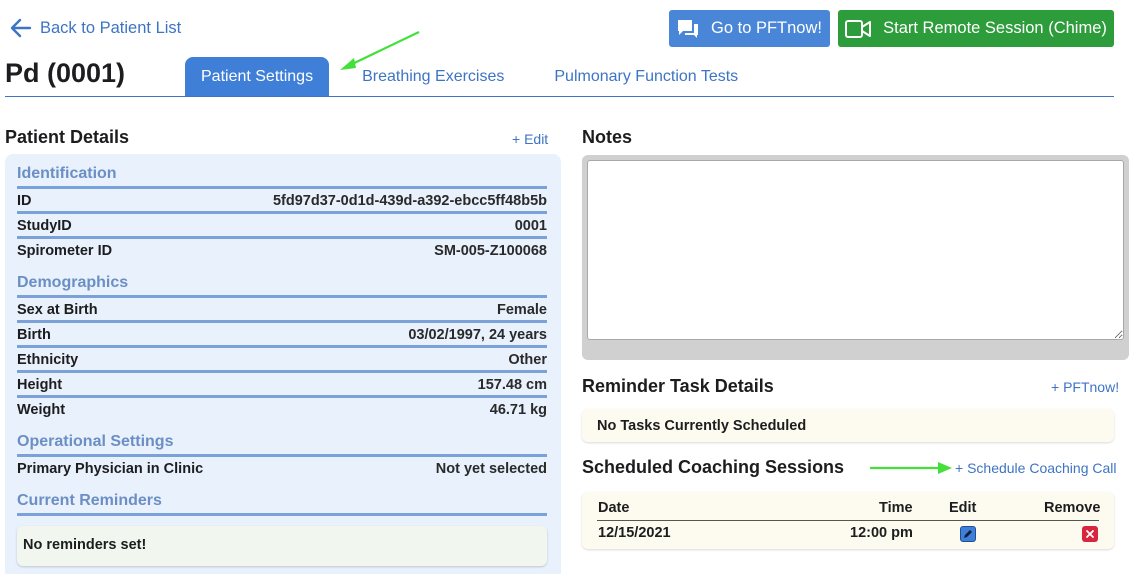 The width and height of the screenshot is (1136, 574). What do you see at coordinates (634, 533) in the screenshot?
I see `session-date: 12/15/2021` at bounding box center [634, 533].